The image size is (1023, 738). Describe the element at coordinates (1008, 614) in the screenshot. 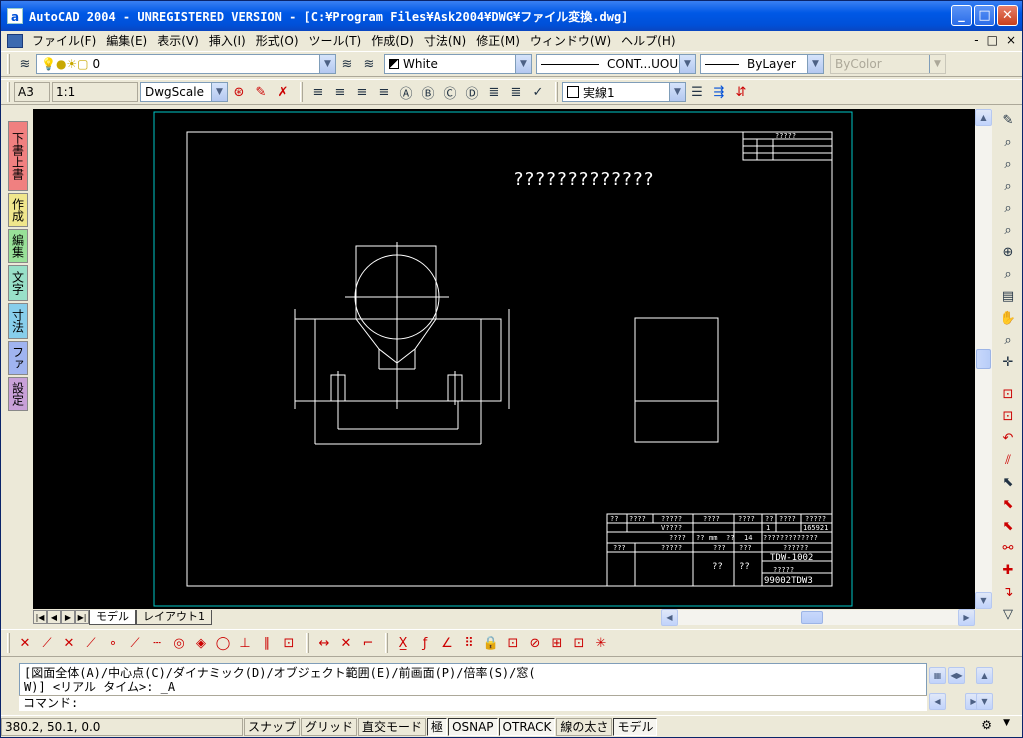

I see `filter-icon: ▽` at that location.